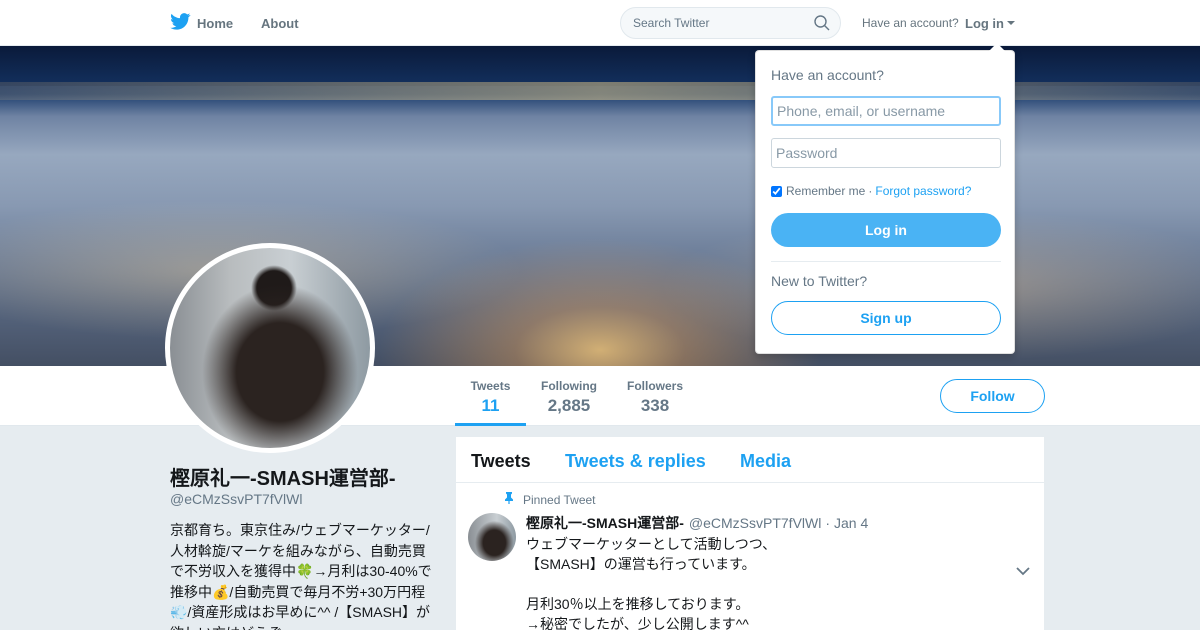 The height and width of the screenshot is (630, 1200). I want to click on stat-following: Following 2,885, so click(569, 396).